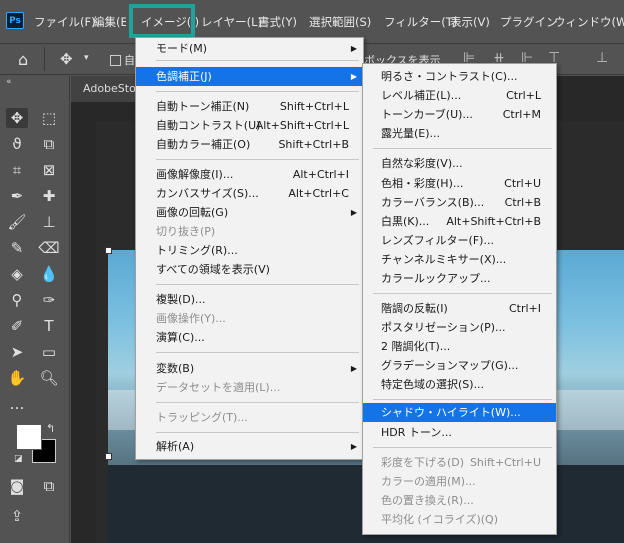  What do you see at coordinates (17, 378) in the screenshot?
I see `hand-tool-icon: ✋` at bounding box center [17, 378].